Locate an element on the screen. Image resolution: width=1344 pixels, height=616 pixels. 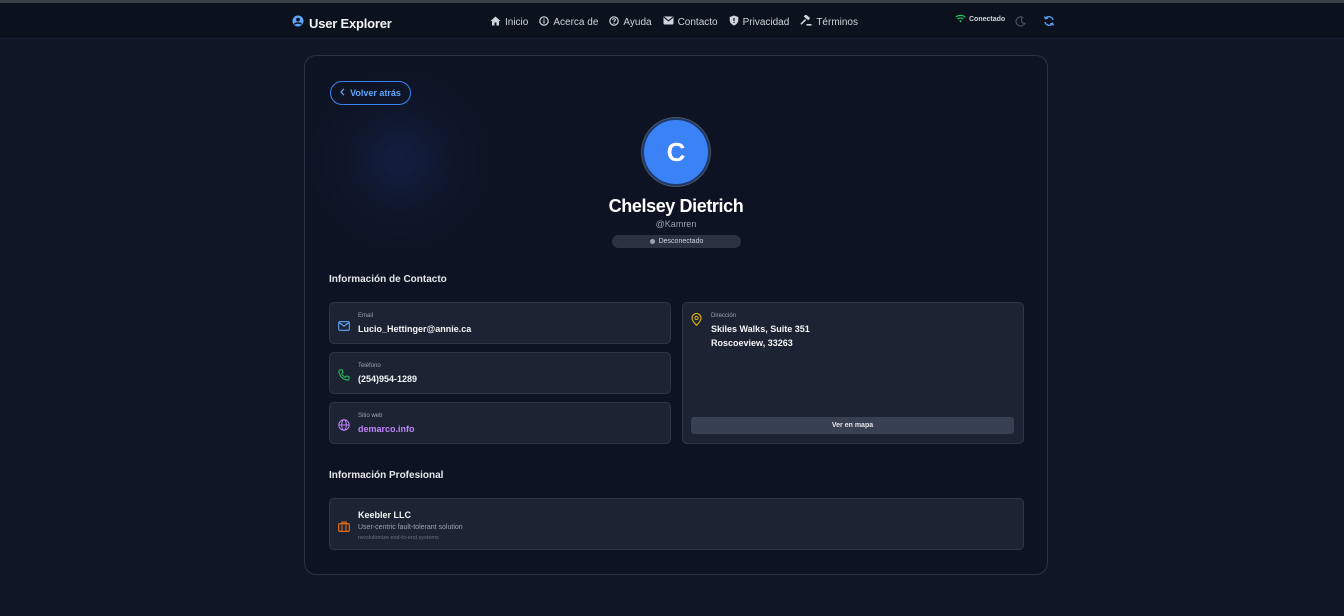
nav-label: Ayuda is located at coordinates (637, 22).